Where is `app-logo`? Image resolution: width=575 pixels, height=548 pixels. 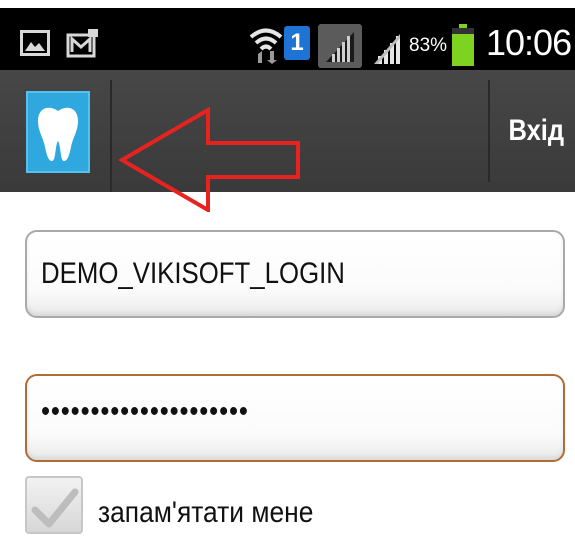 app-logo is located at coordinates (58, 132).